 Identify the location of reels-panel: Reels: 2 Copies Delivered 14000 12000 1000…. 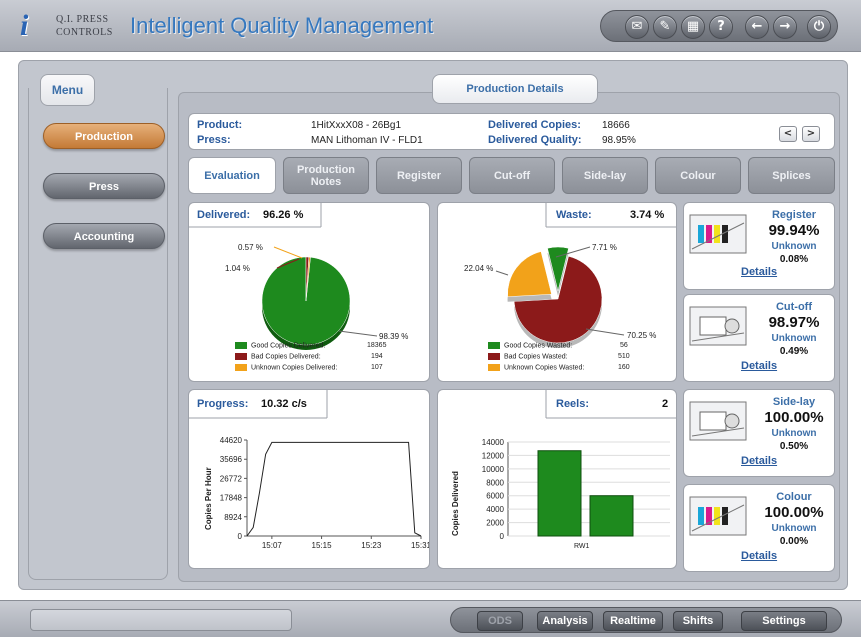
(557, 479).